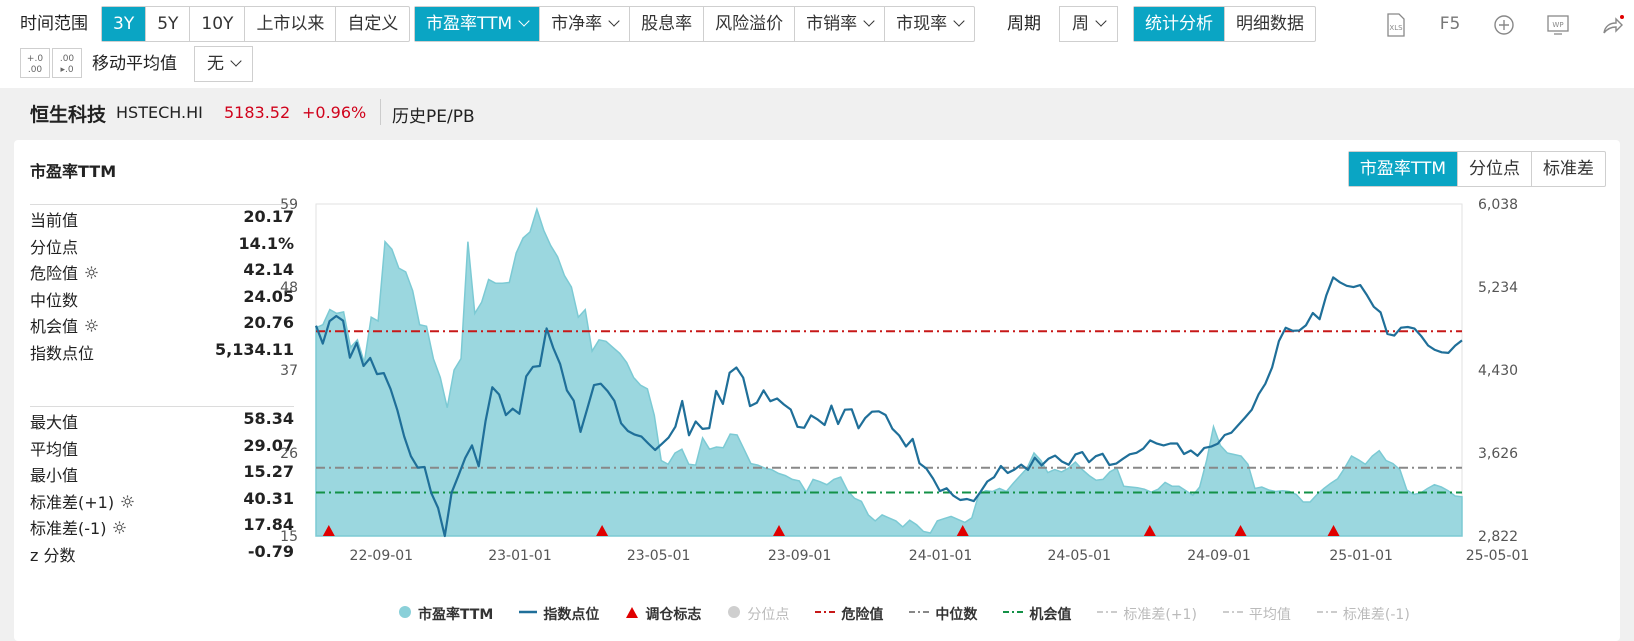  I want to click on legend-item: 中位数, so click(943, 614).